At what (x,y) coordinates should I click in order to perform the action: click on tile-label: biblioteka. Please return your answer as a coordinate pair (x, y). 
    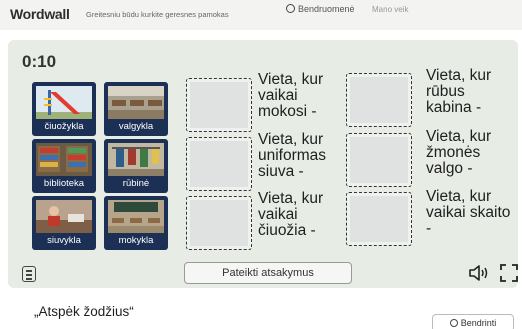
    Looking at the image, I should click on (64, 183).